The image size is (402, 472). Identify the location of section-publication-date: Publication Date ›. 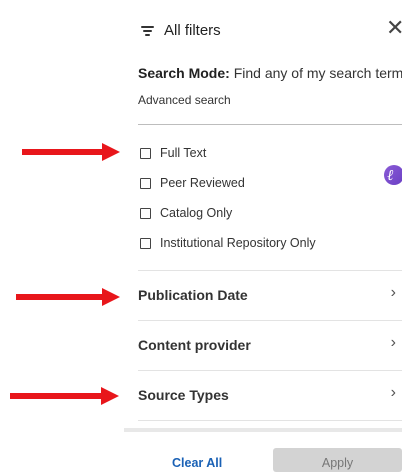
(270, 297).